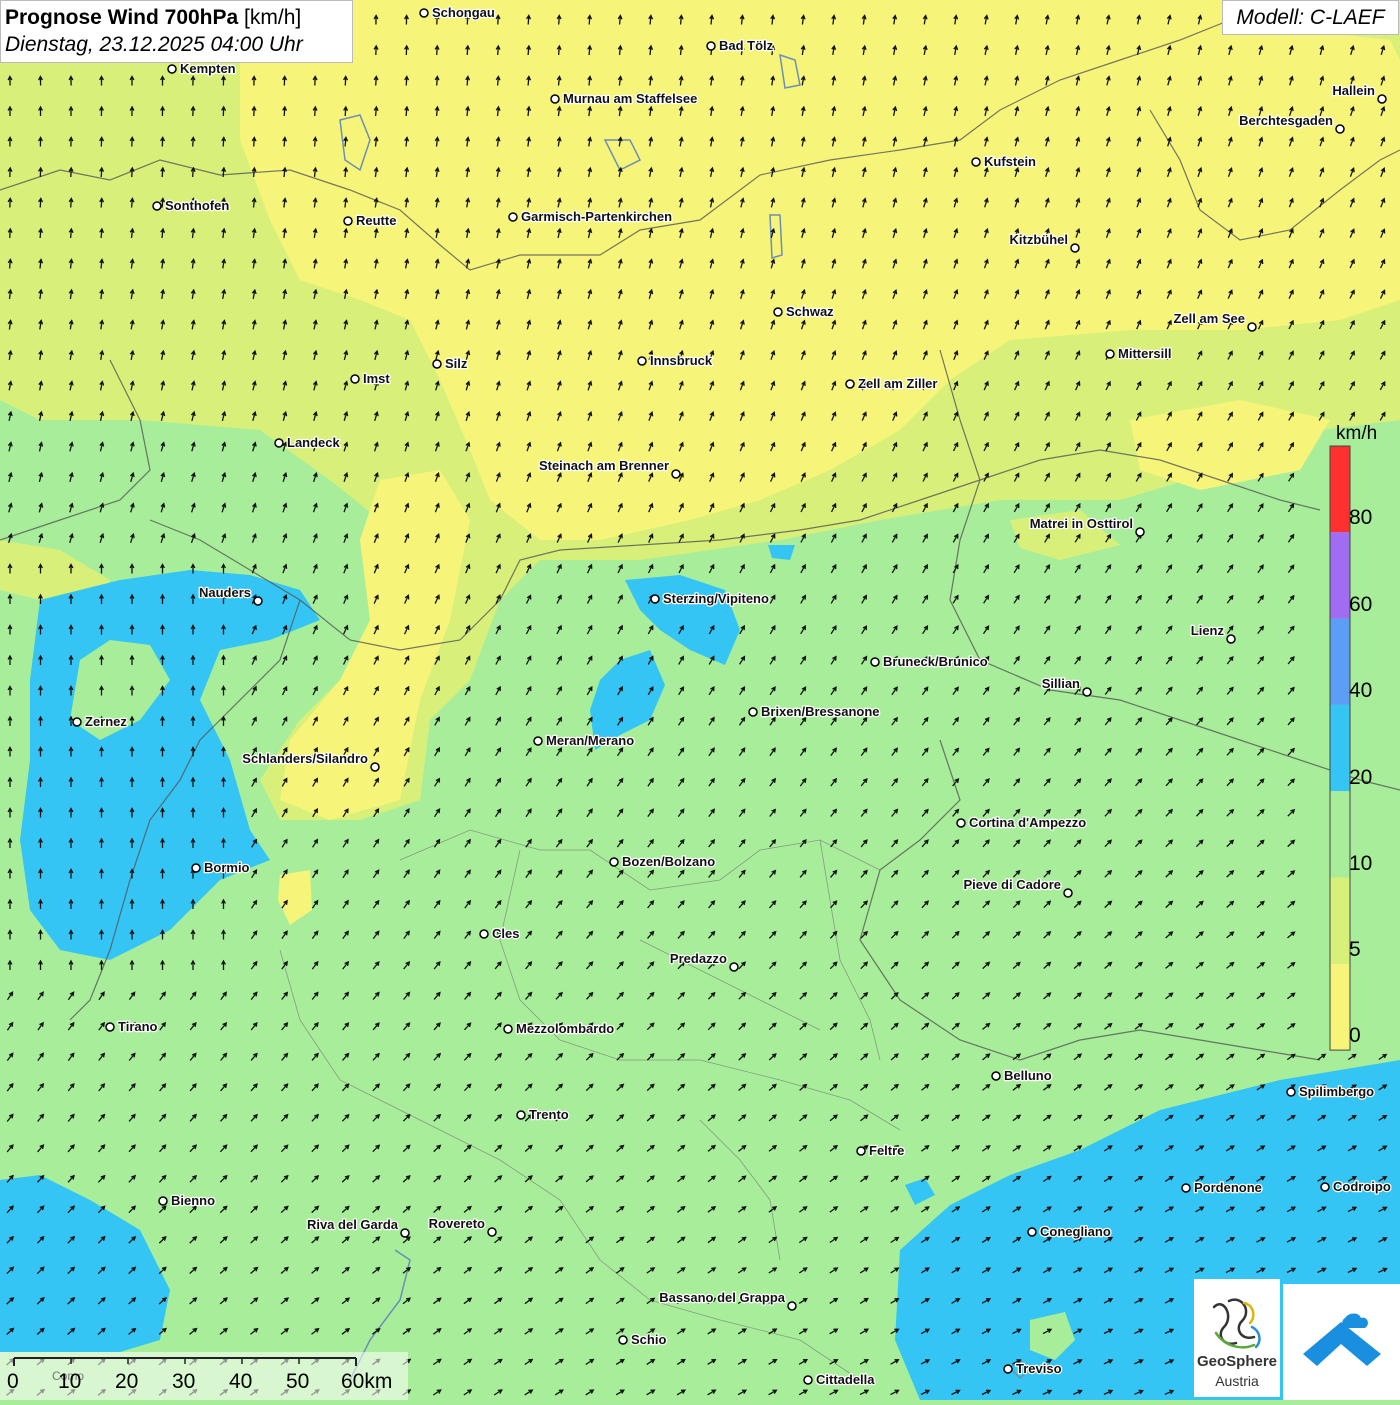  I want to click on city-label: Schlanders/Silandro, so click(305, 758).